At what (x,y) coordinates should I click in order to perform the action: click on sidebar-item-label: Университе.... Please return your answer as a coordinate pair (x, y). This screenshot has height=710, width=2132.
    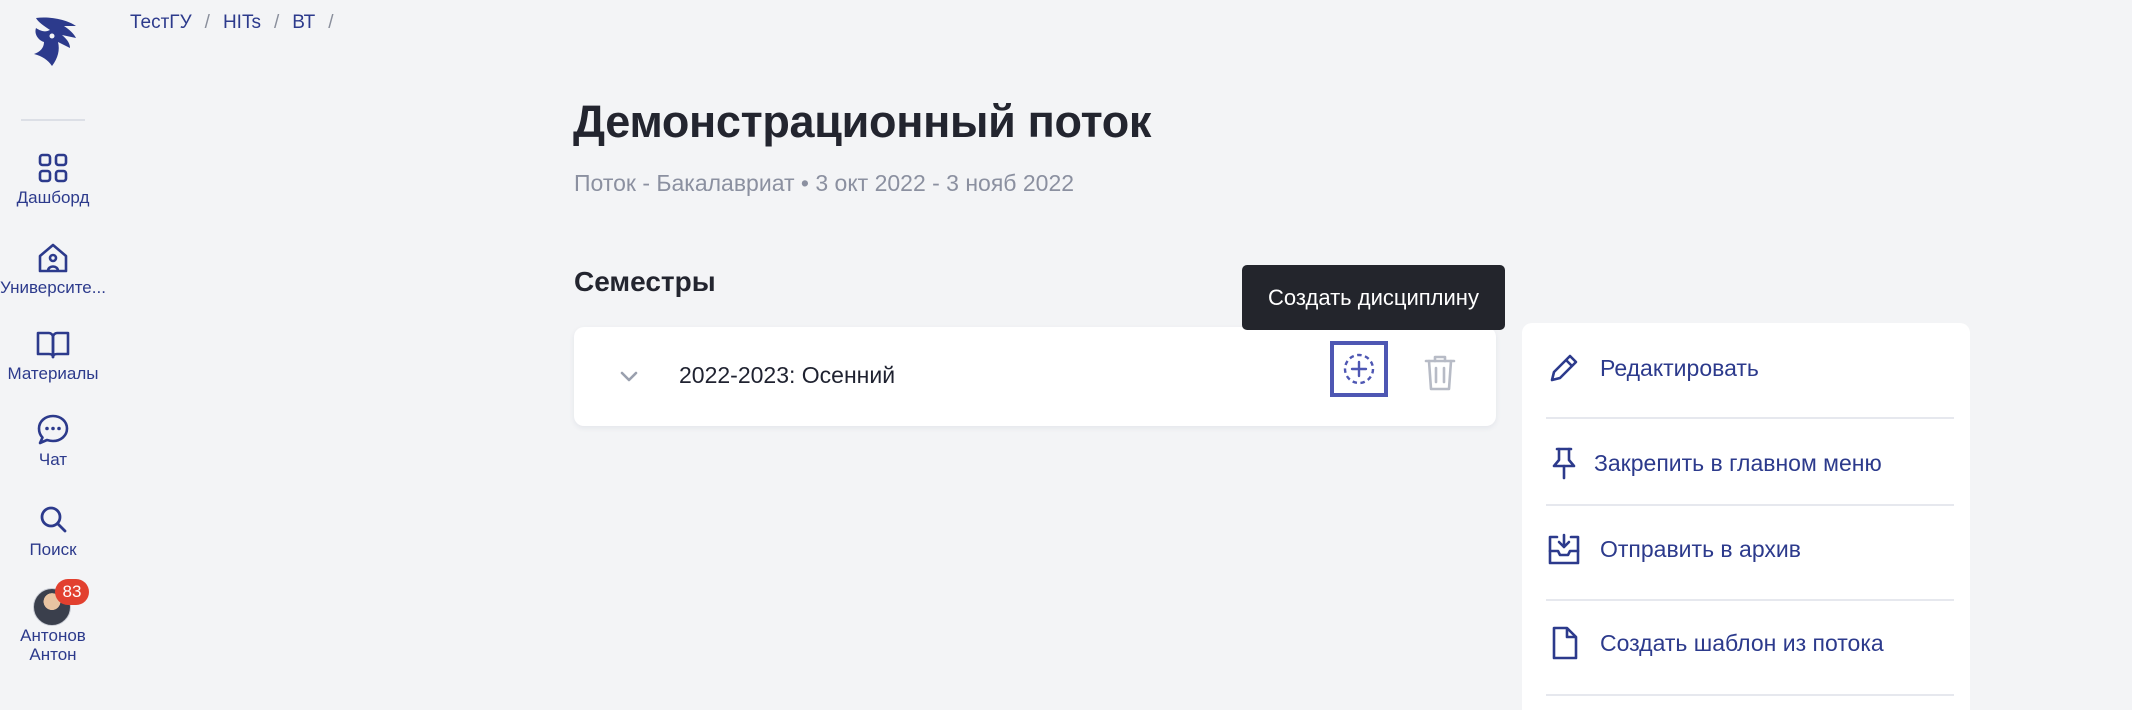
    Looking at the image, I should click on (53, 287).